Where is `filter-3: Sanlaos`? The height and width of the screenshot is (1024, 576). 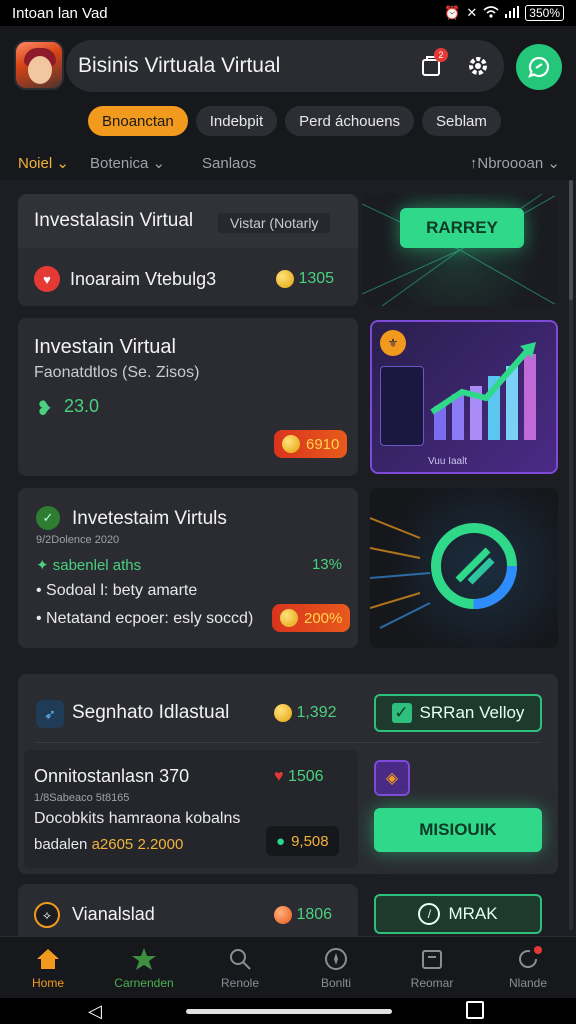
filter-3: Sanlaos is located at coordinates (229, 163).